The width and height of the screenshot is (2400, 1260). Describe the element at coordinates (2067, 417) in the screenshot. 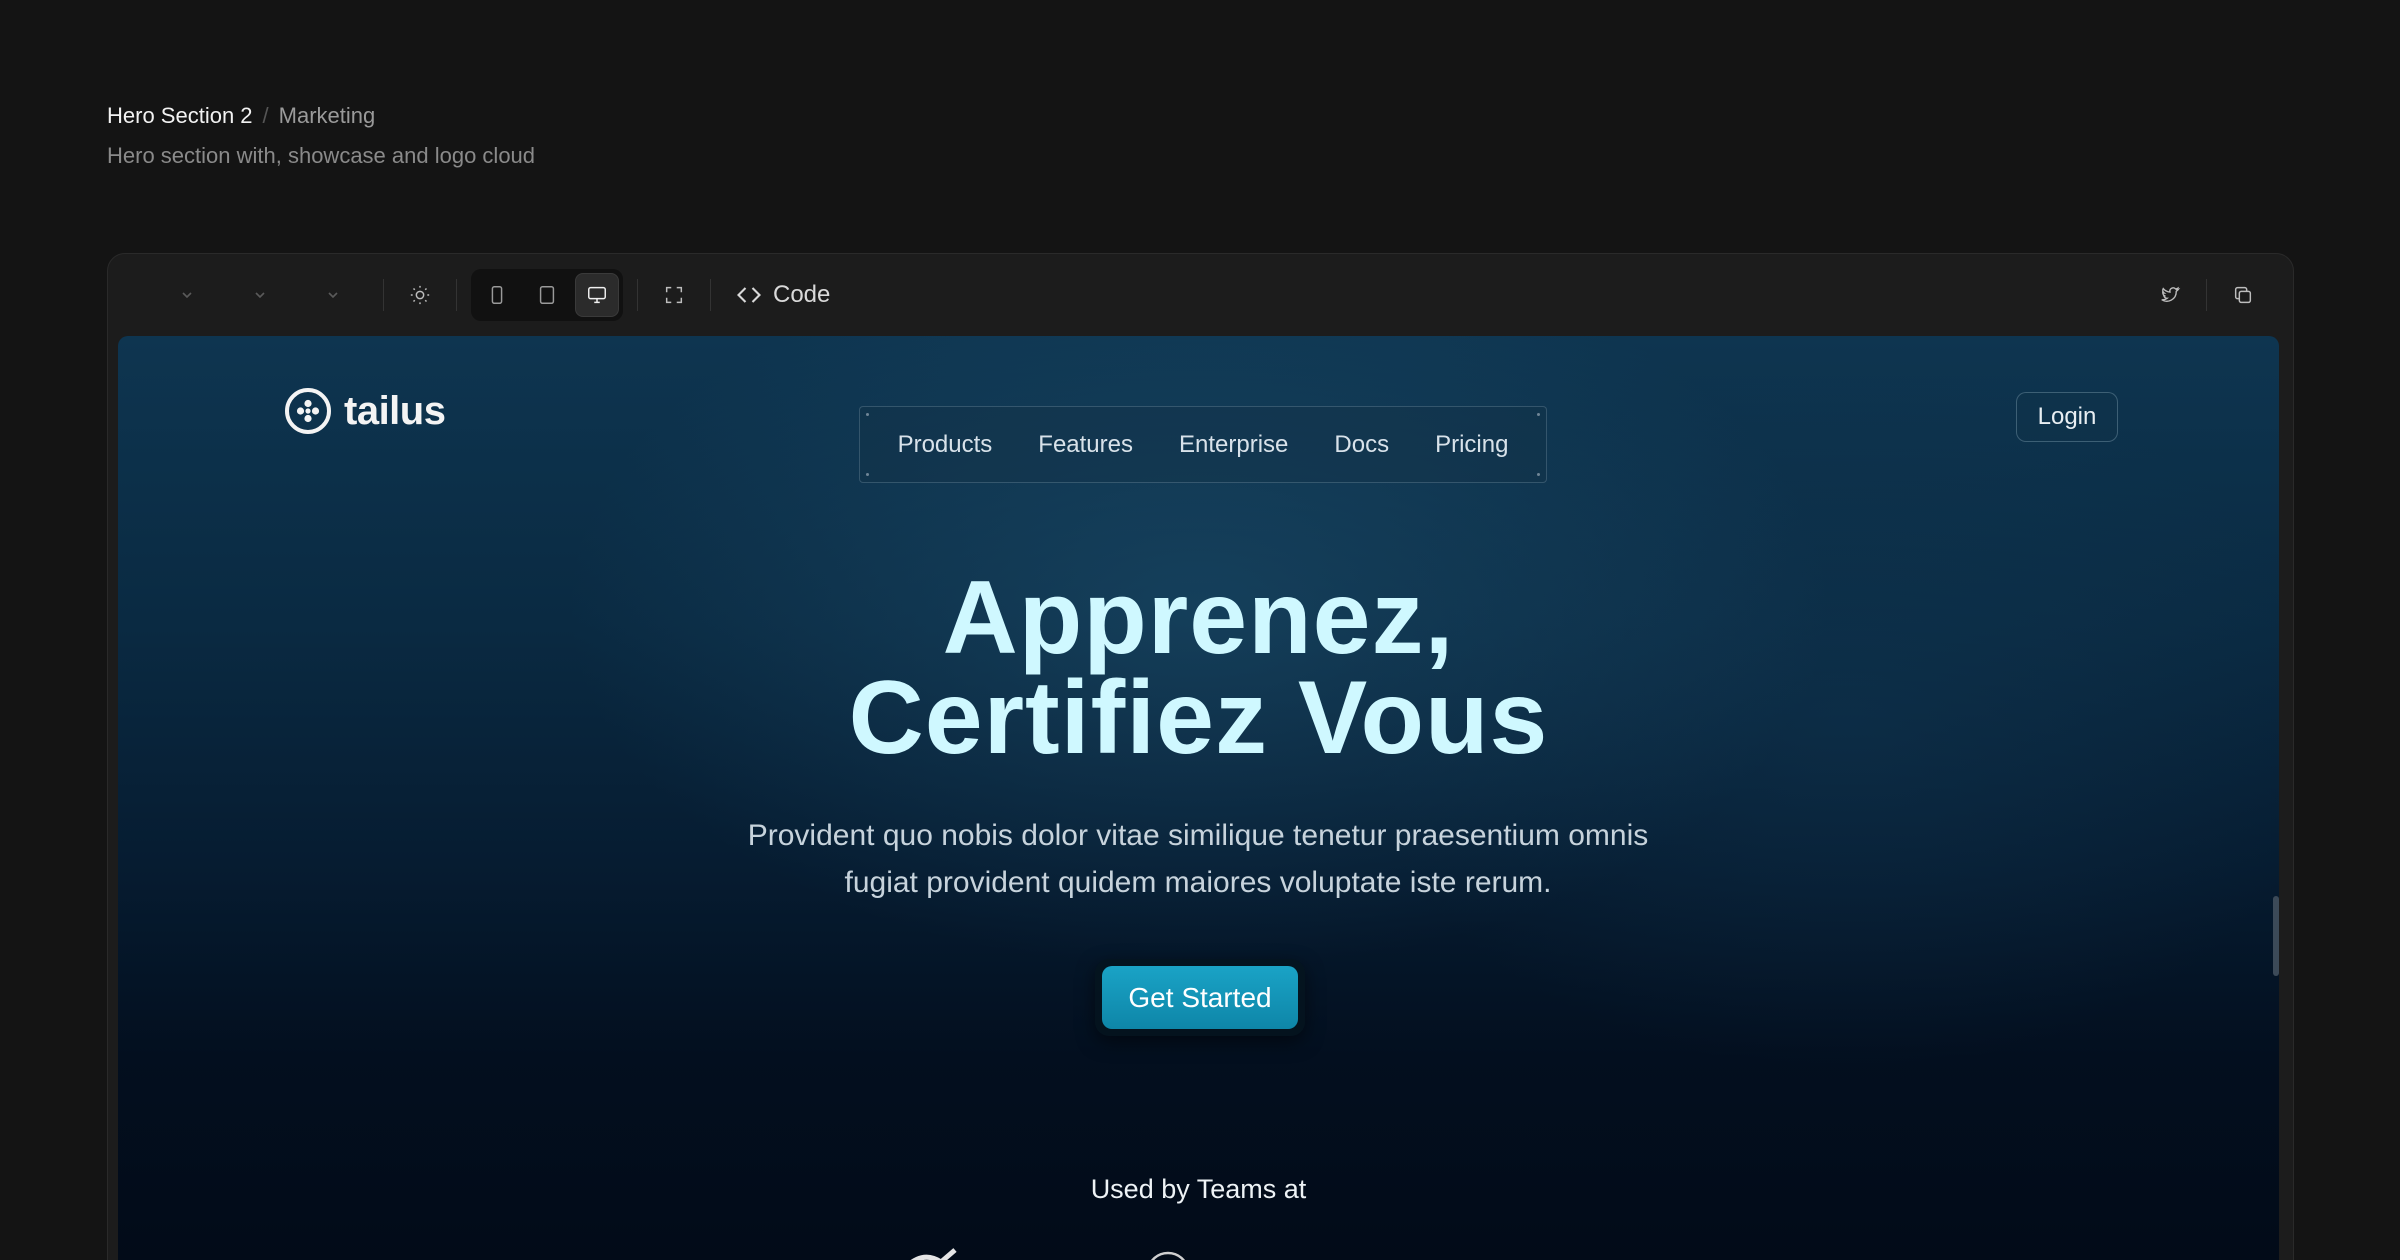

I see `login-button: Login` at that location.